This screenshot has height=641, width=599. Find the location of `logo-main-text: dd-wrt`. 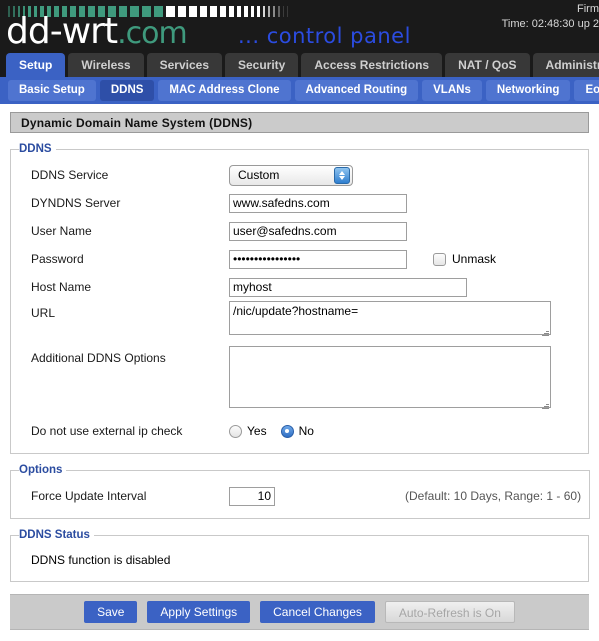

logo-main-text: dd-wrt is located at coordinates (62, 31).